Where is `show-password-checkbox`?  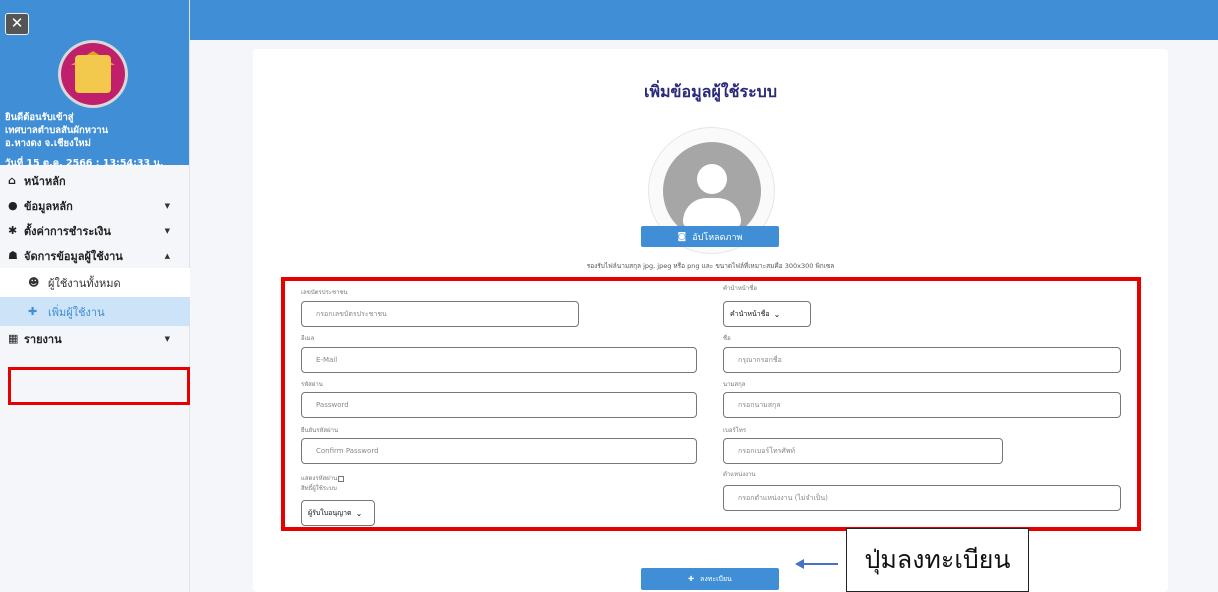 show-password-checkbox is located at coordinates (341, 478).